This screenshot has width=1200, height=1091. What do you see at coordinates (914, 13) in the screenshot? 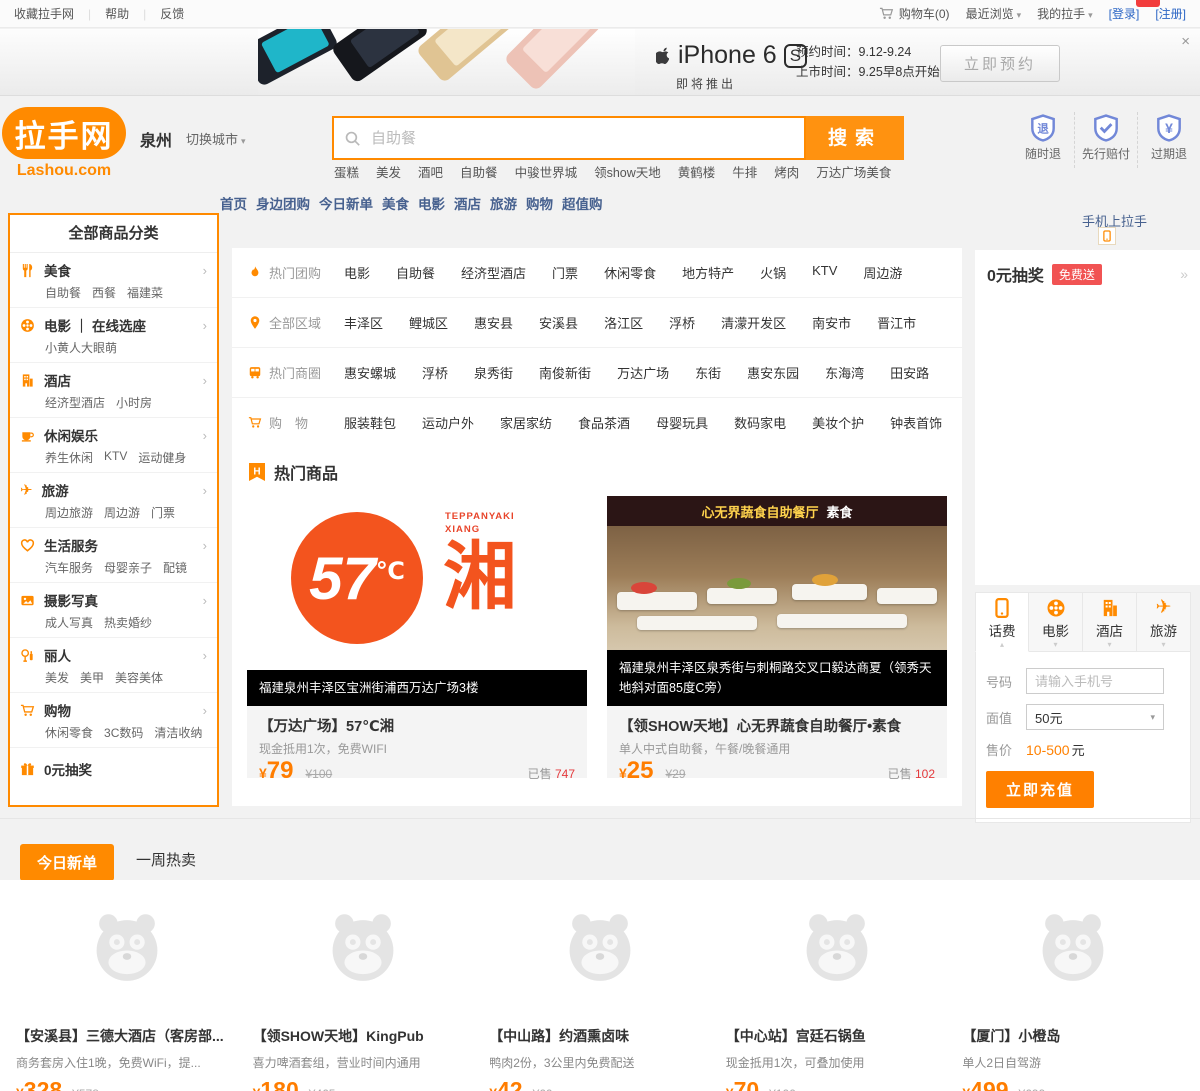
I see `cart-link: 购物车(0)` at bounding box center [914, 13].